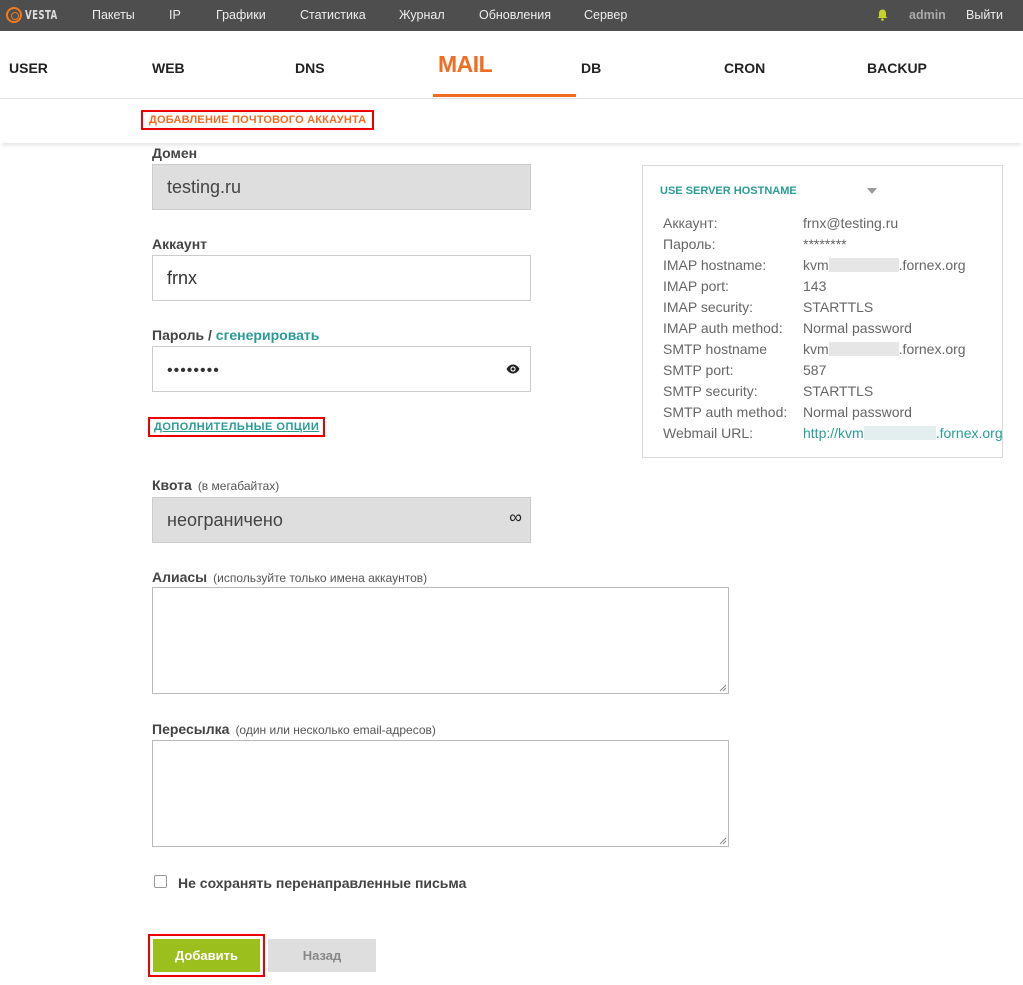 The height and width of the screenshot is (985, 1023). What do you see at coordinates (504, 95) in the screenshot?
I see `active-tab-indicator` at bounding box center [504, 95].